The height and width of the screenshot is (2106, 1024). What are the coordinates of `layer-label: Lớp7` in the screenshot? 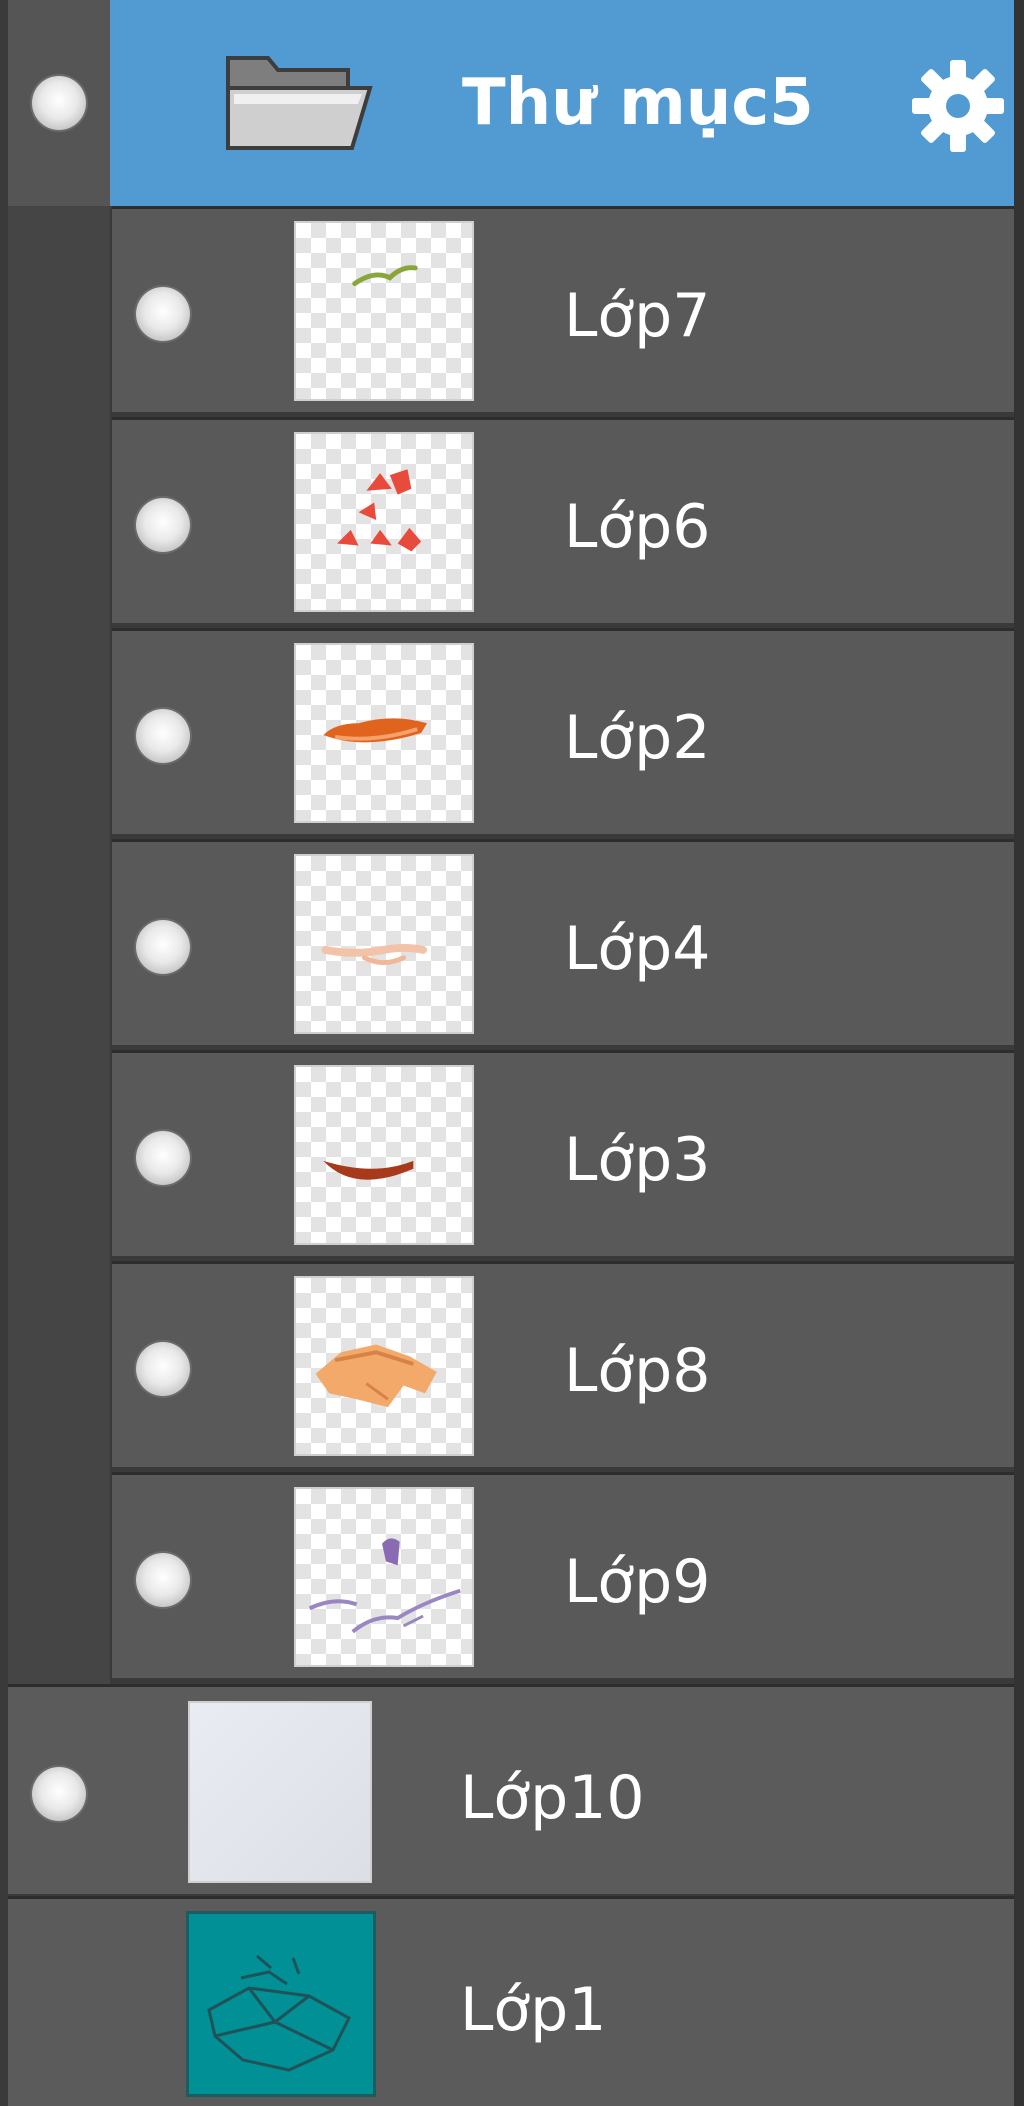 It's located at (637, 316).